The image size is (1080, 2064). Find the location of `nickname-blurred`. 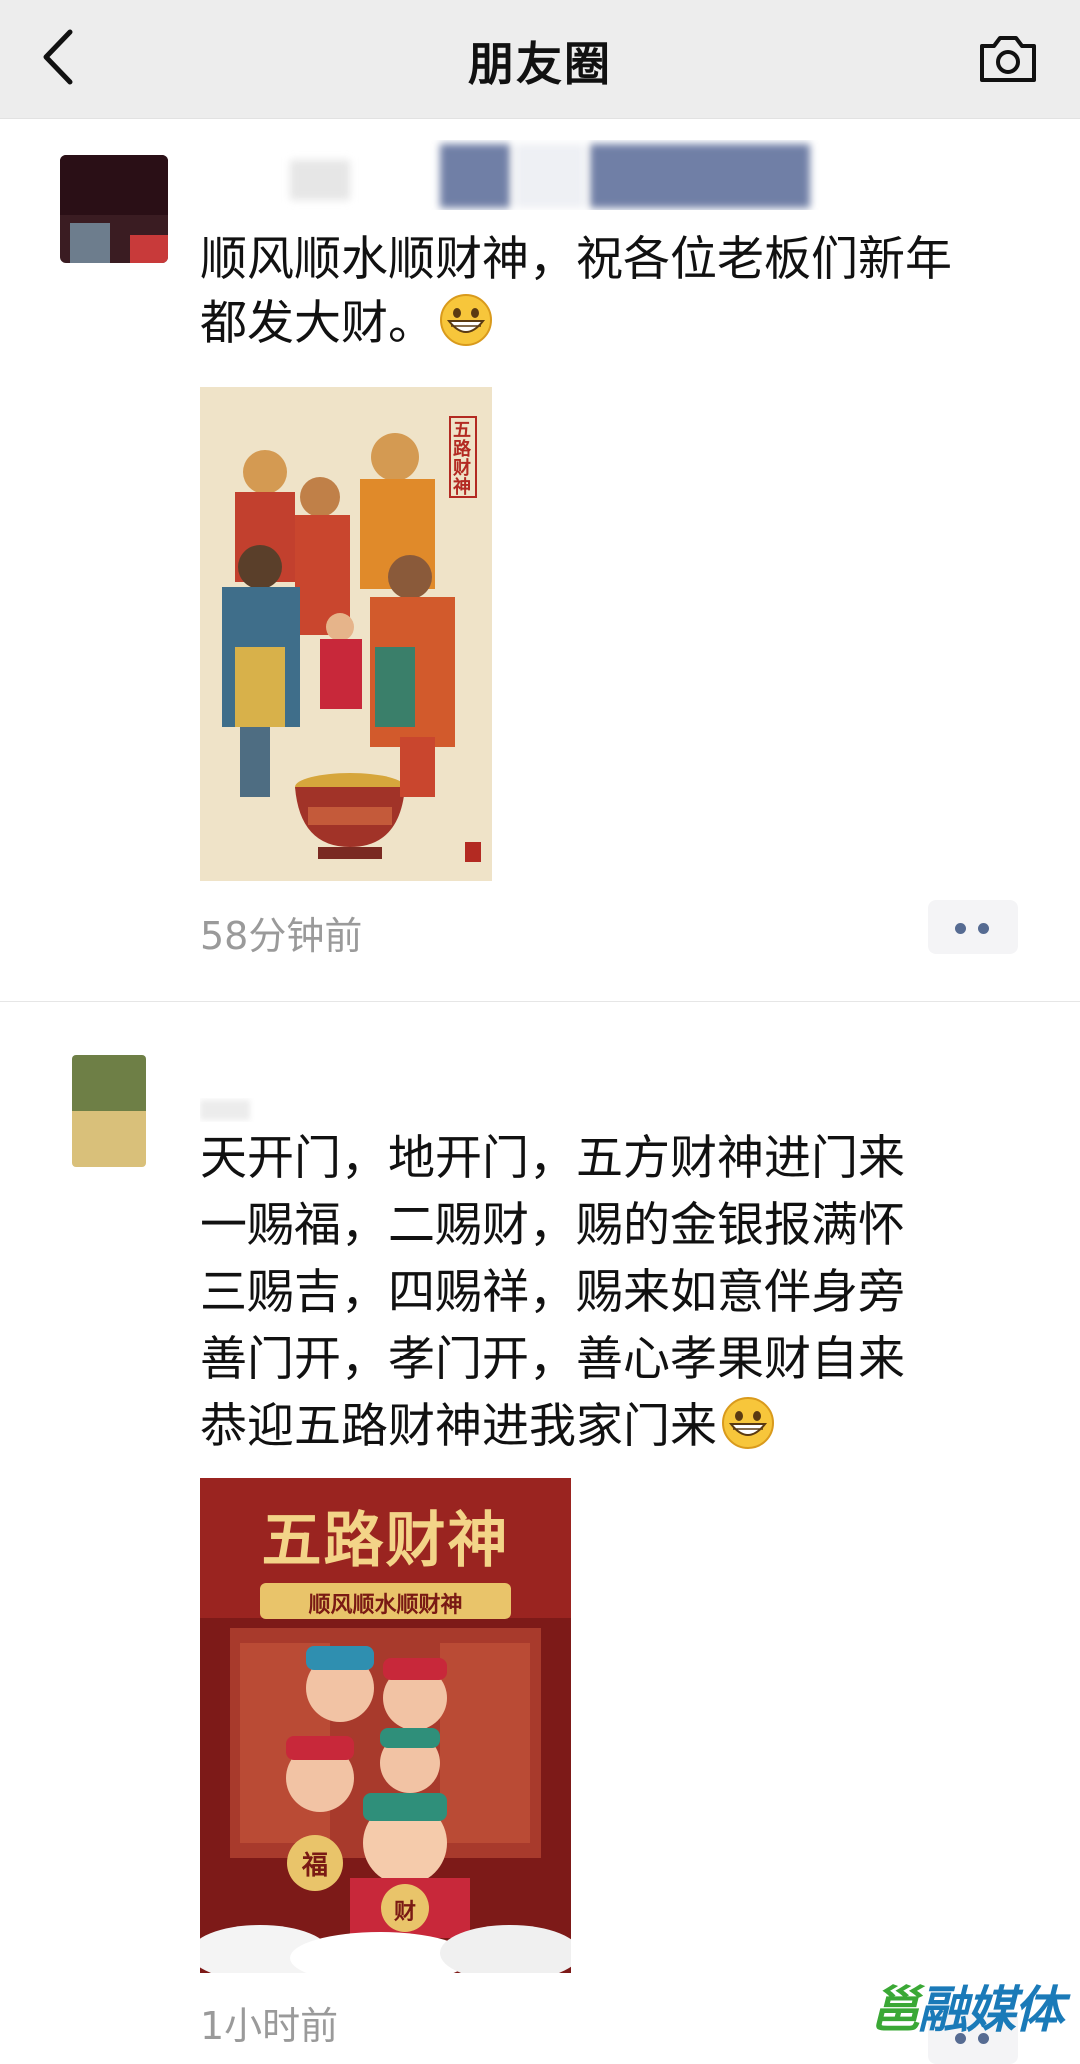

nickname-blurred is located at coordinates (510, 175).